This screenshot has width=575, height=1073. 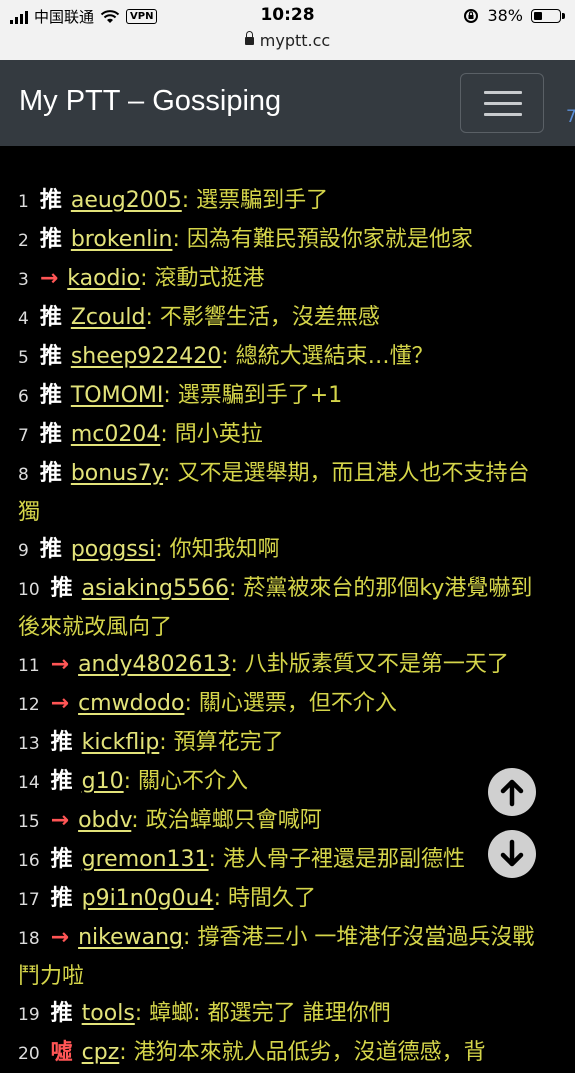 I want to click on push-number: 6, so click(x=23, y=397).